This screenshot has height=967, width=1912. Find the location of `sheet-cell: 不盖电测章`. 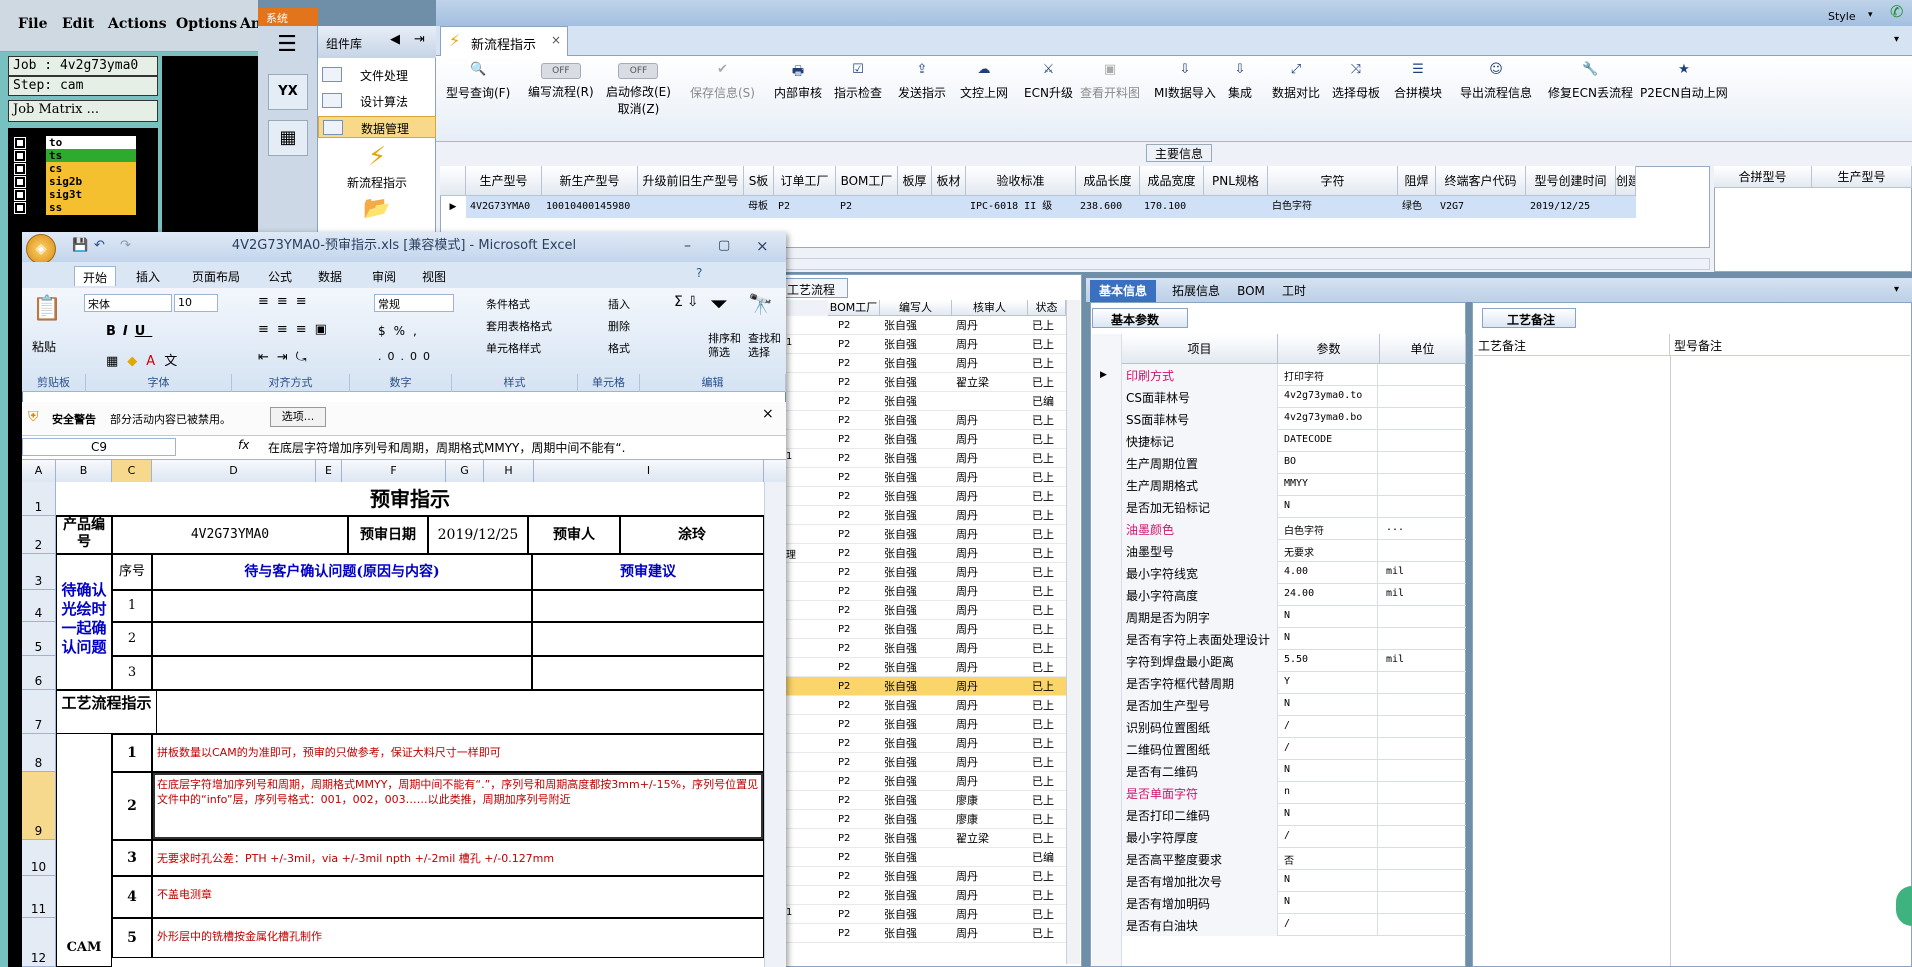

sheet-cell: 不盖电测章 is located at coordinates (458, 897).